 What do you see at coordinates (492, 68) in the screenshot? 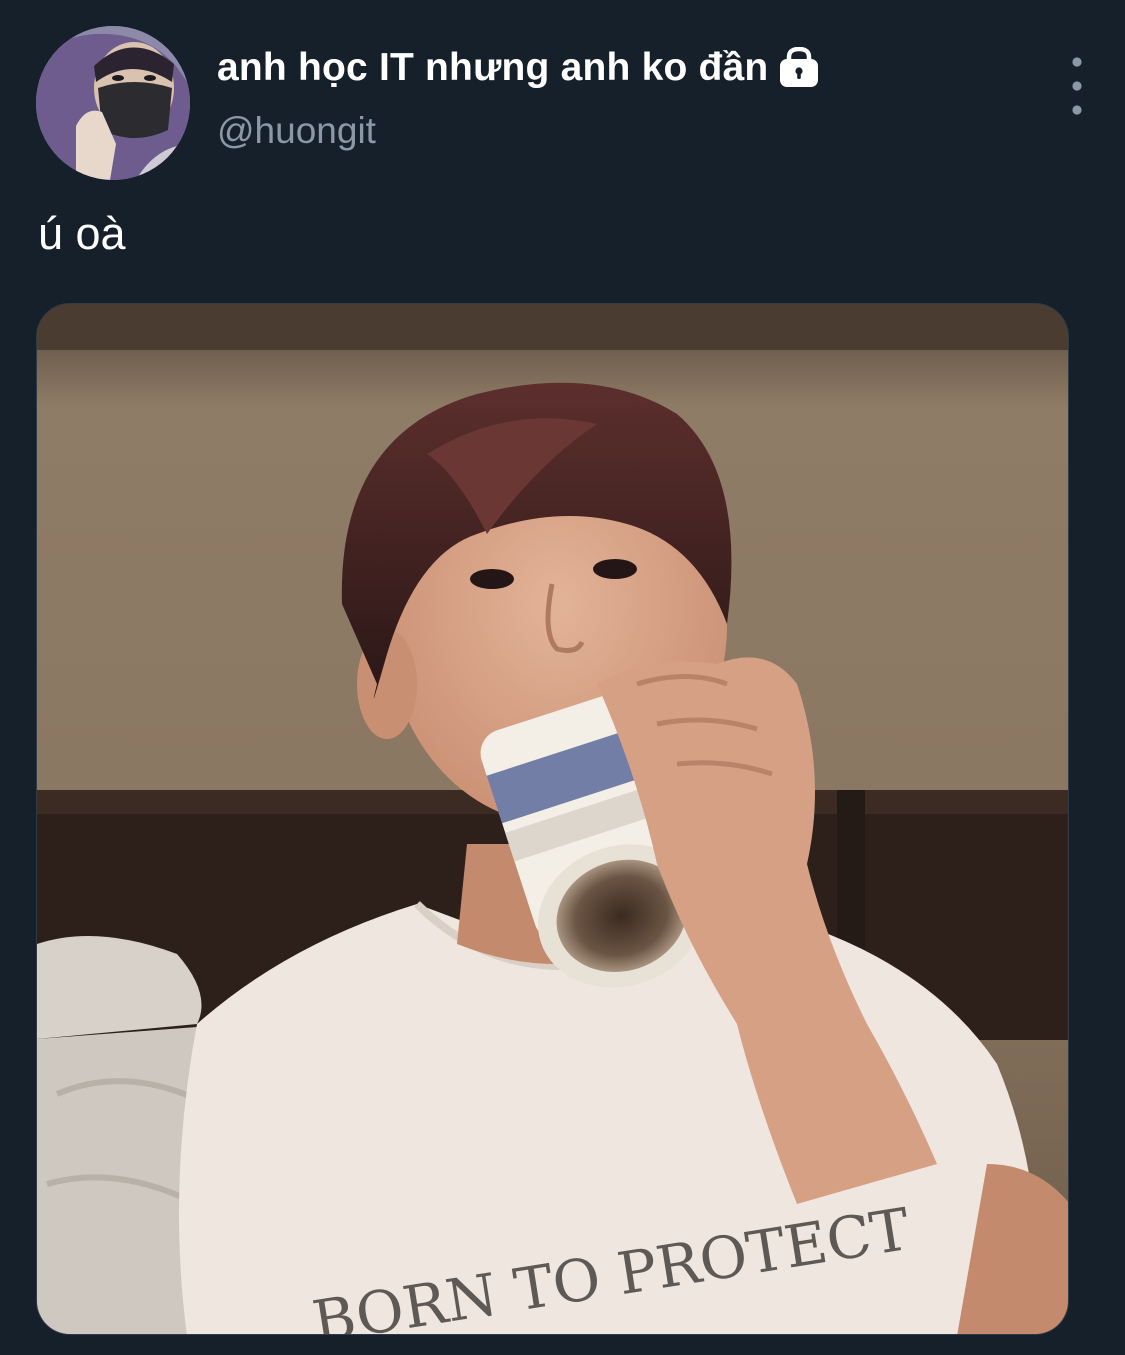
I see `display-name: anh học IT nhưng anh ko đần` at bounding box center [492, 68].